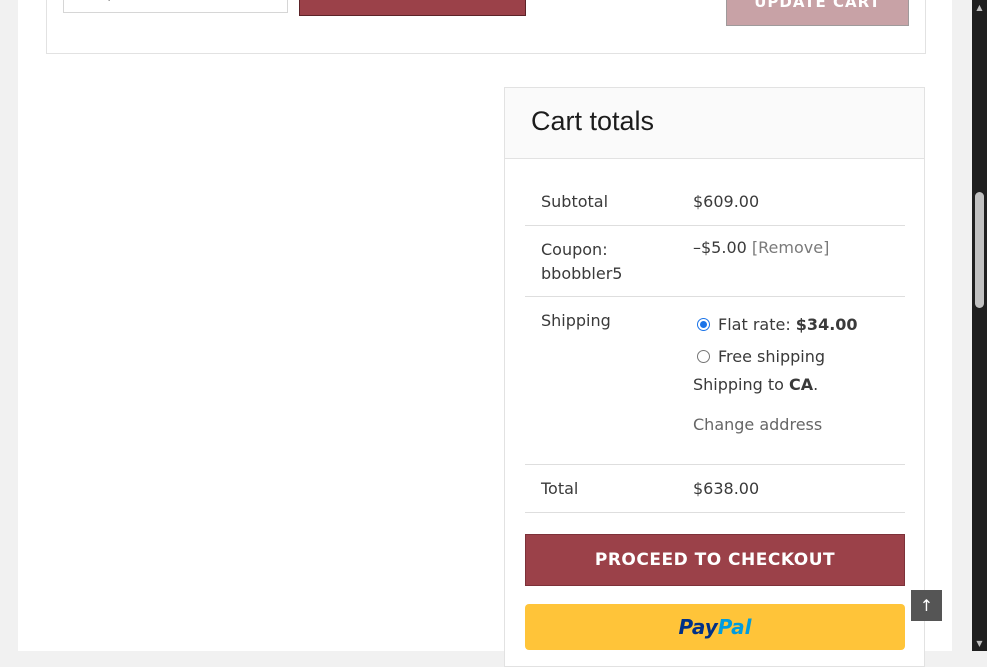 The image size is (987, 667). Describe the element at coordinates (726, 201) in the screenshot. I see `subtotal-value: $609.00` at that location.